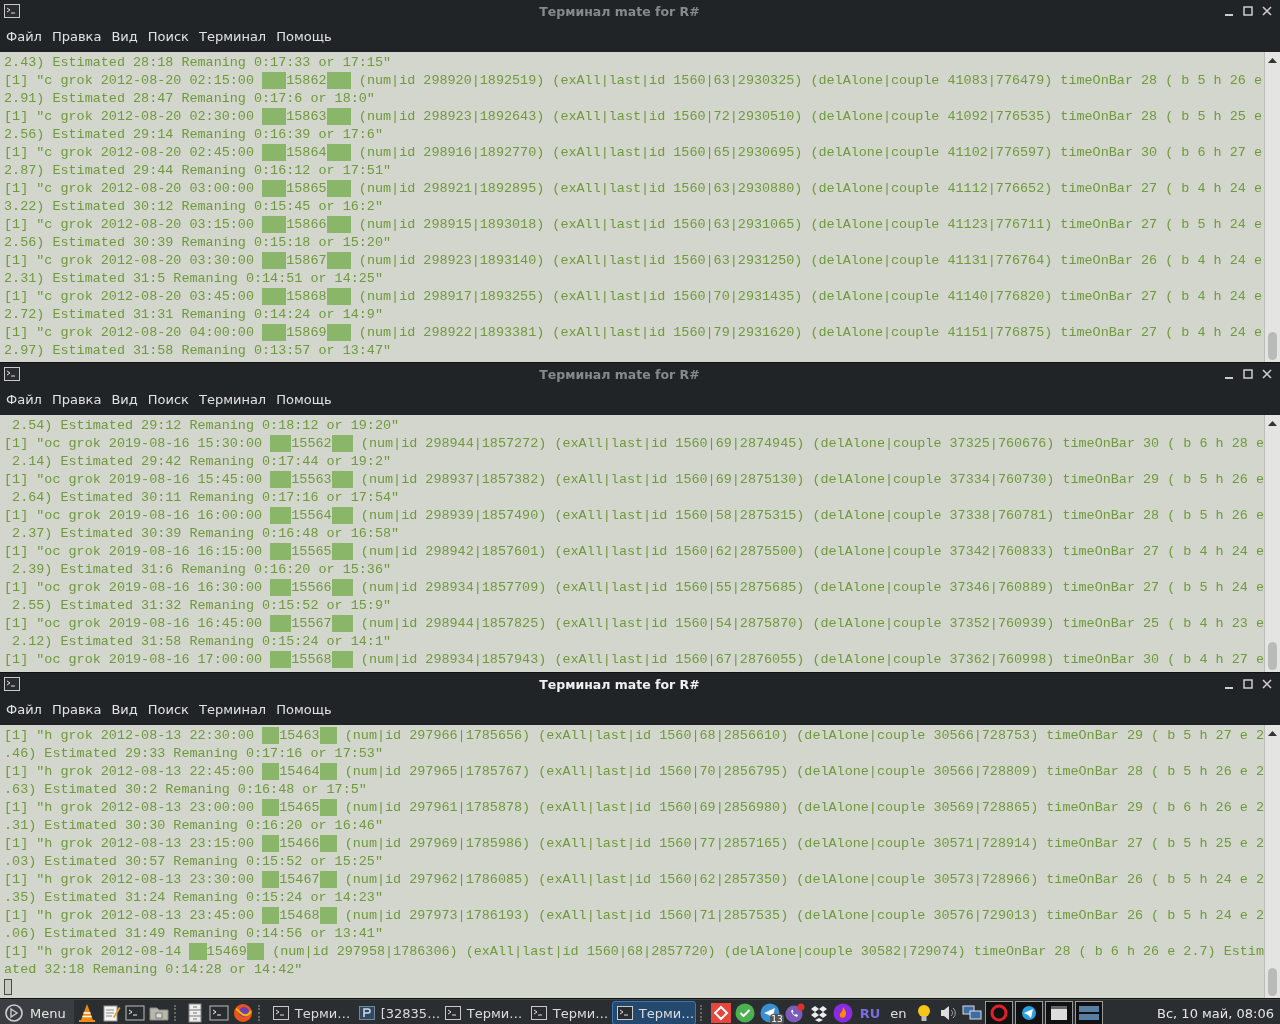 This screenshot has height=1024, width=1280. I want to click on record-number: 15564, so click(311, 515).